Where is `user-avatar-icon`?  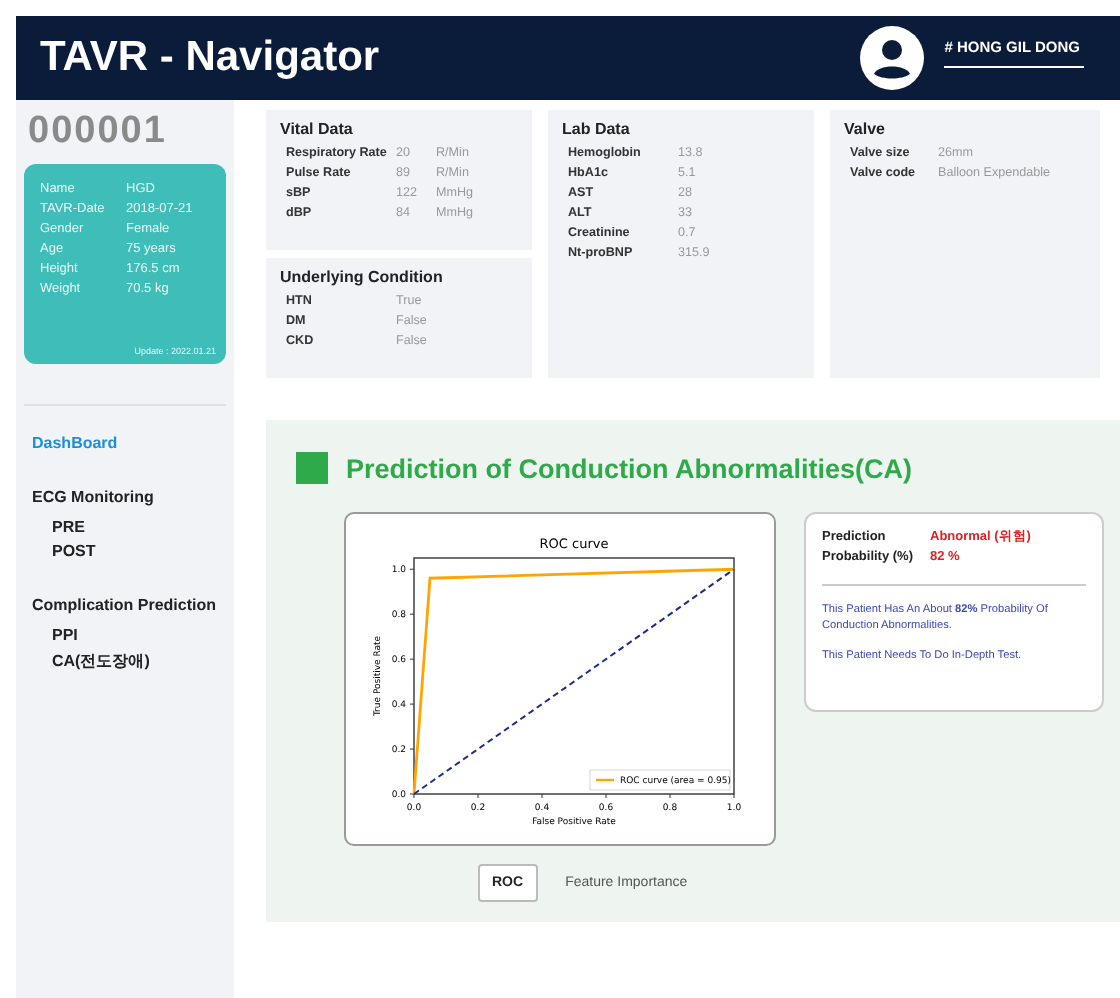
user-avatar-icon is located at coordinates (892, 58).